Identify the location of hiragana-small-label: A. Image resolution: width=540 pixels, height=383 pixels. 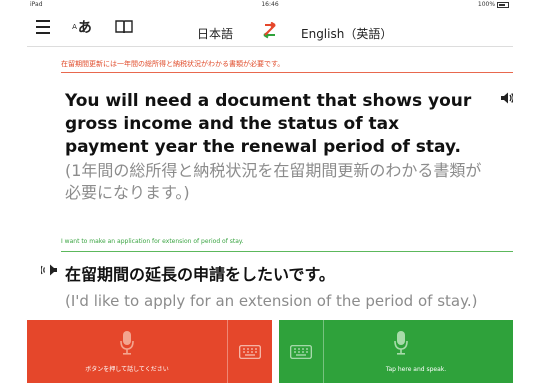
(74, 27).